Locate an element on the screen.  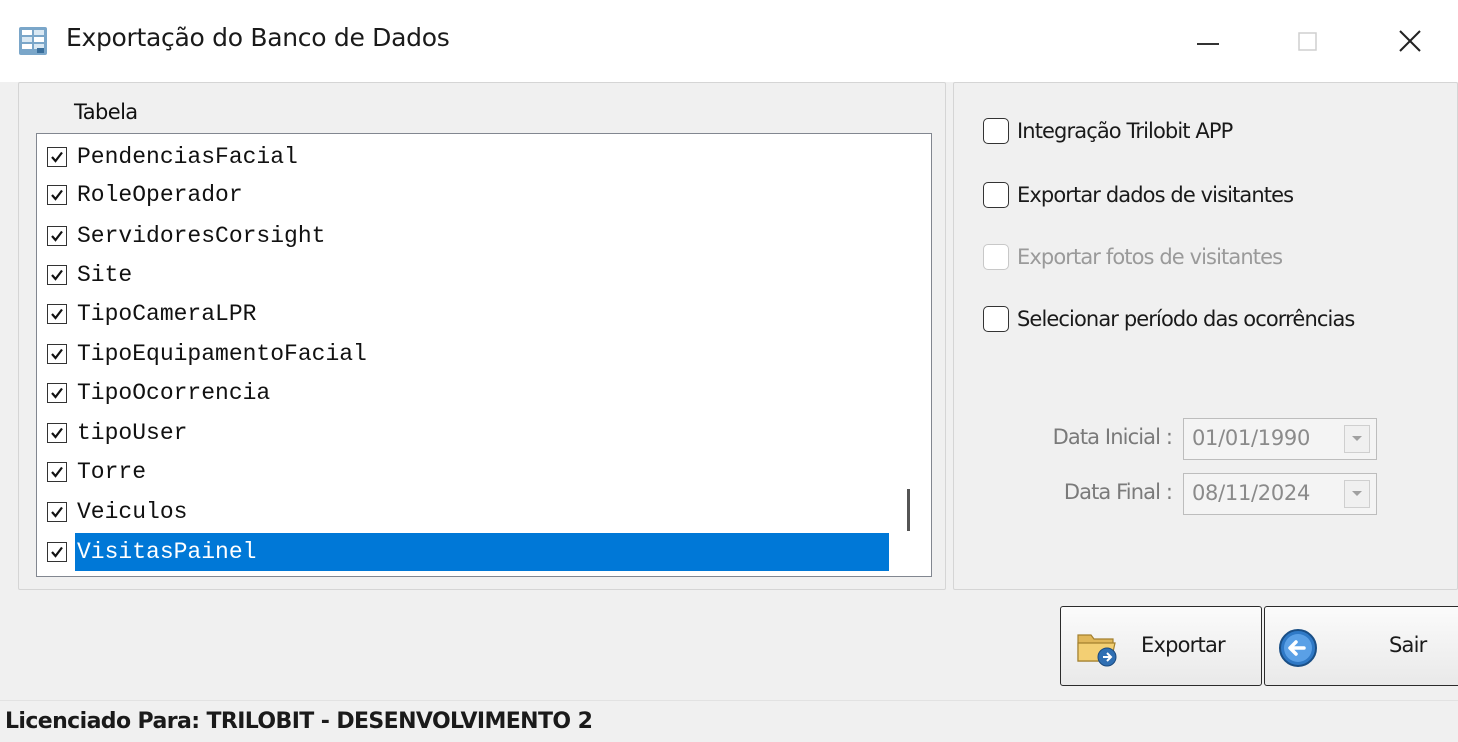
close-icon is located at coordinates (1410, 41).